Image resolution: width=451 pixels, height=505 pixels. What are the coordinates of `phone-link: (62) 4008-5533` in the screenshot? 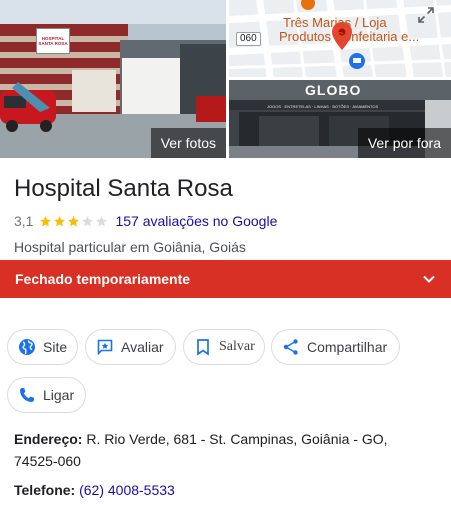 It's located at (127, 490).